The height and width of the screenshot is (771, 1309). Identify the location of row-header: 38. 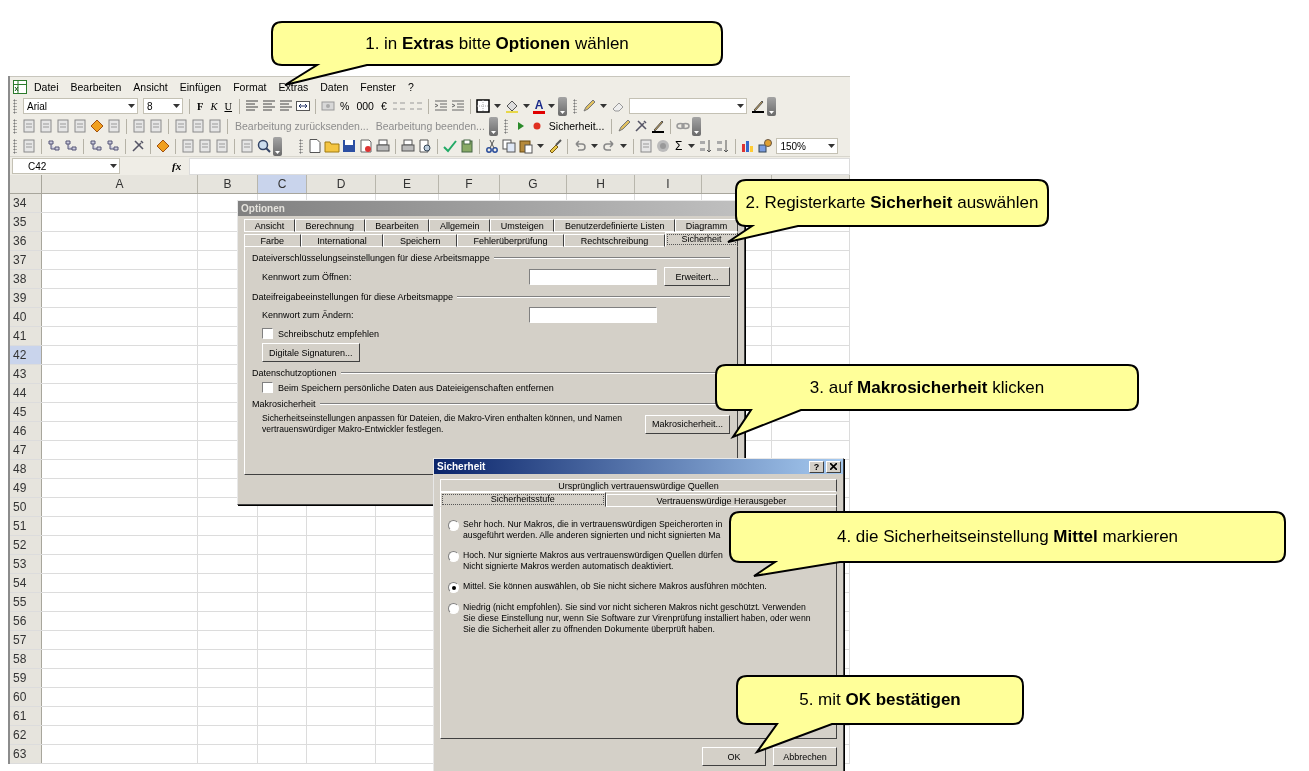
(26, 279).